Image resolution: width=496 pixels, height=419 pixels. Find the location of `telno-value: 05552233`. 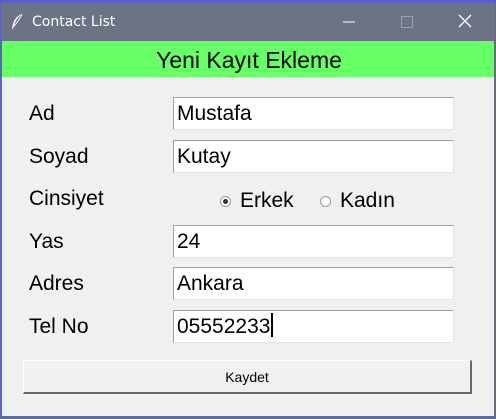

telno-value: 05552233 is located at coordinates (224, 326).